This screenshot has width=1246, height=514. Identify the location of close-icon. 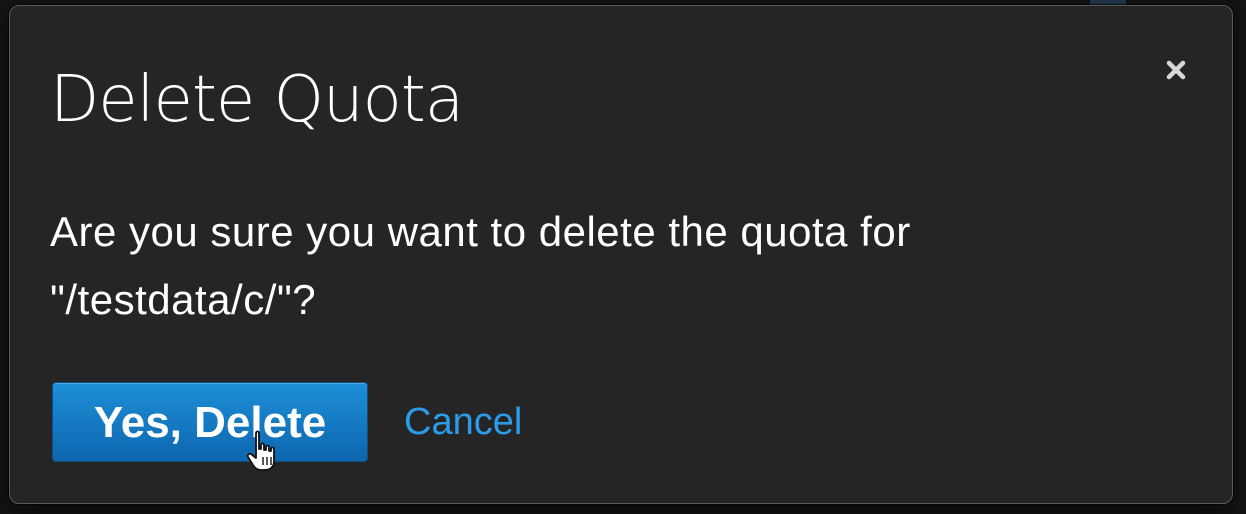
(1176, 70).